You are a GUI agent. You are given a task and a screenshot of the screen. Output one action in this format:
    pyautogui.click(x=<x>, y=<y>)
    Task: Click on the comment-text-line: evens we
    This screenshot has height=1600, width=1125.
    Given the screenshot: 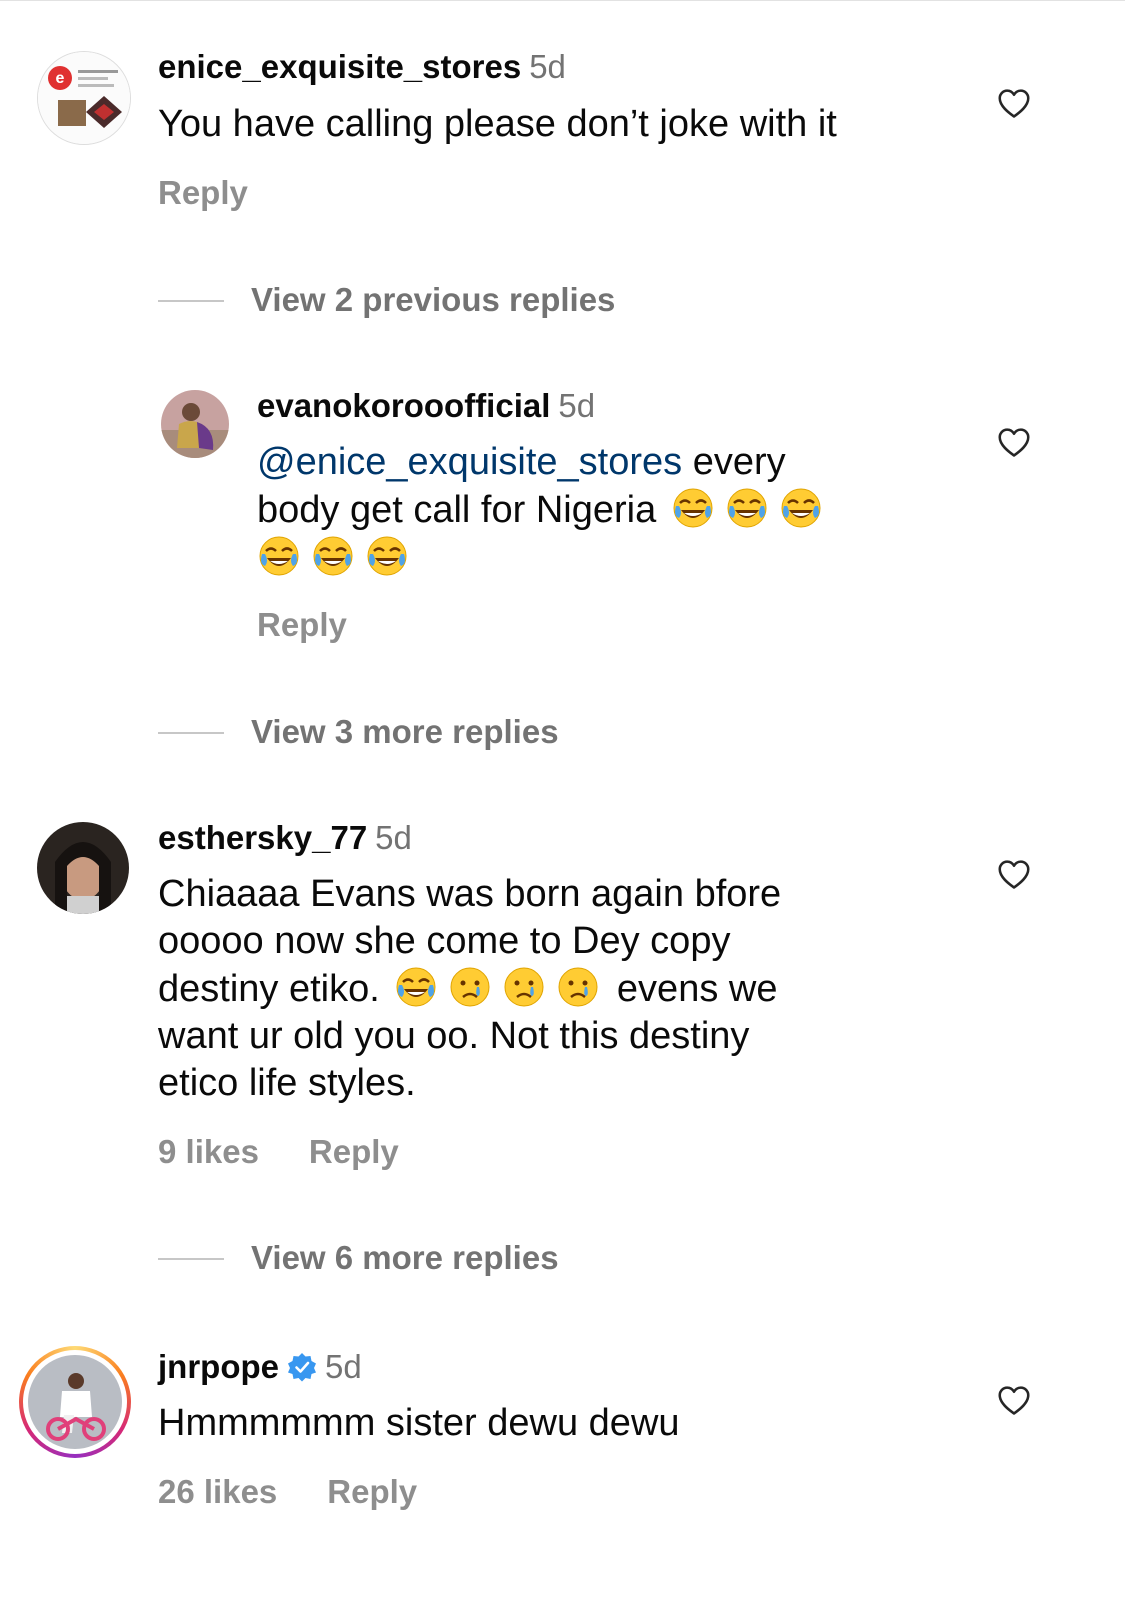 What is the action you would take?
    pyautogui.click(x=697, y=989)
    